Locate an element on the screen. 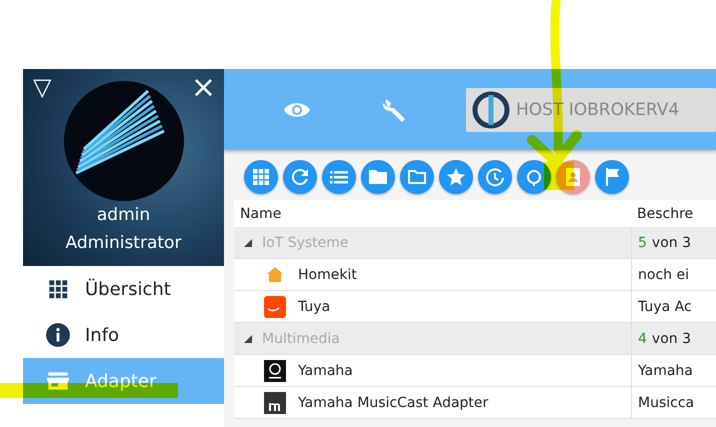 The height and width of the screenshot is (427, 716). table-cell: 5 von 3 is located at coordinates (673, 242).